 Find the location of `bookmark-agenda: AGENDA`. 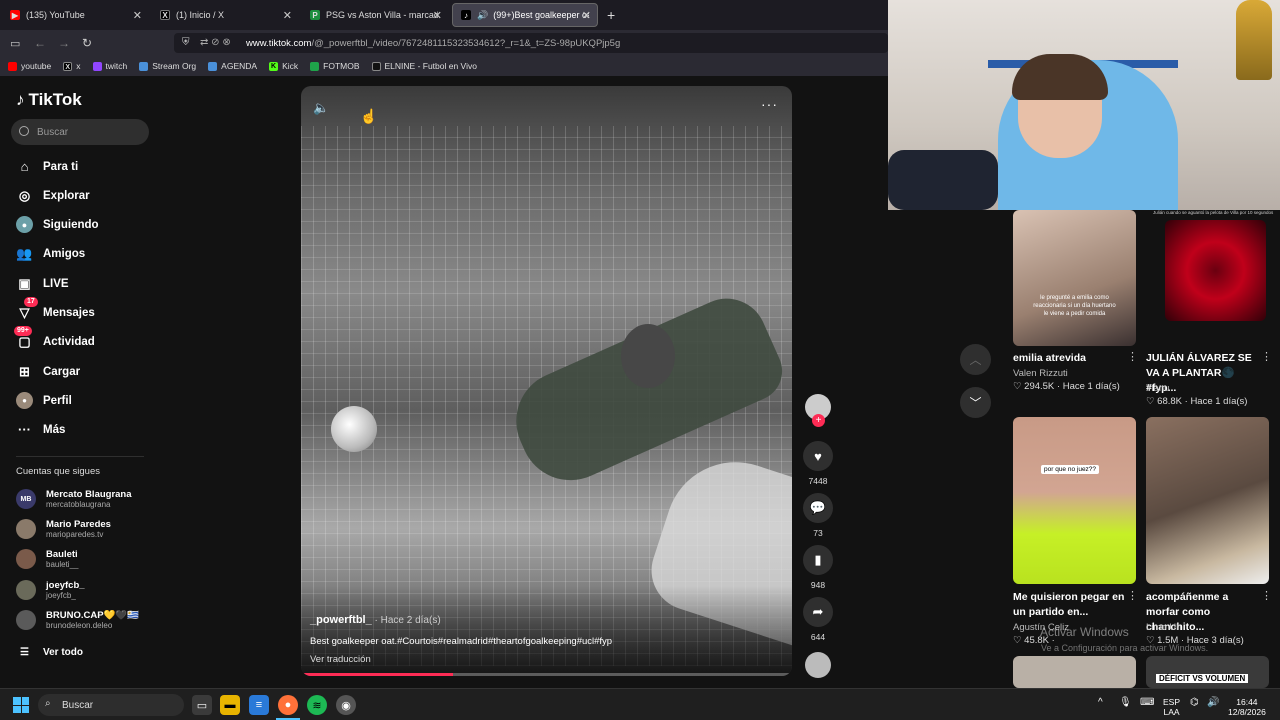

bookmark-agenda: AGENDA is located at coordinates (232, 66).